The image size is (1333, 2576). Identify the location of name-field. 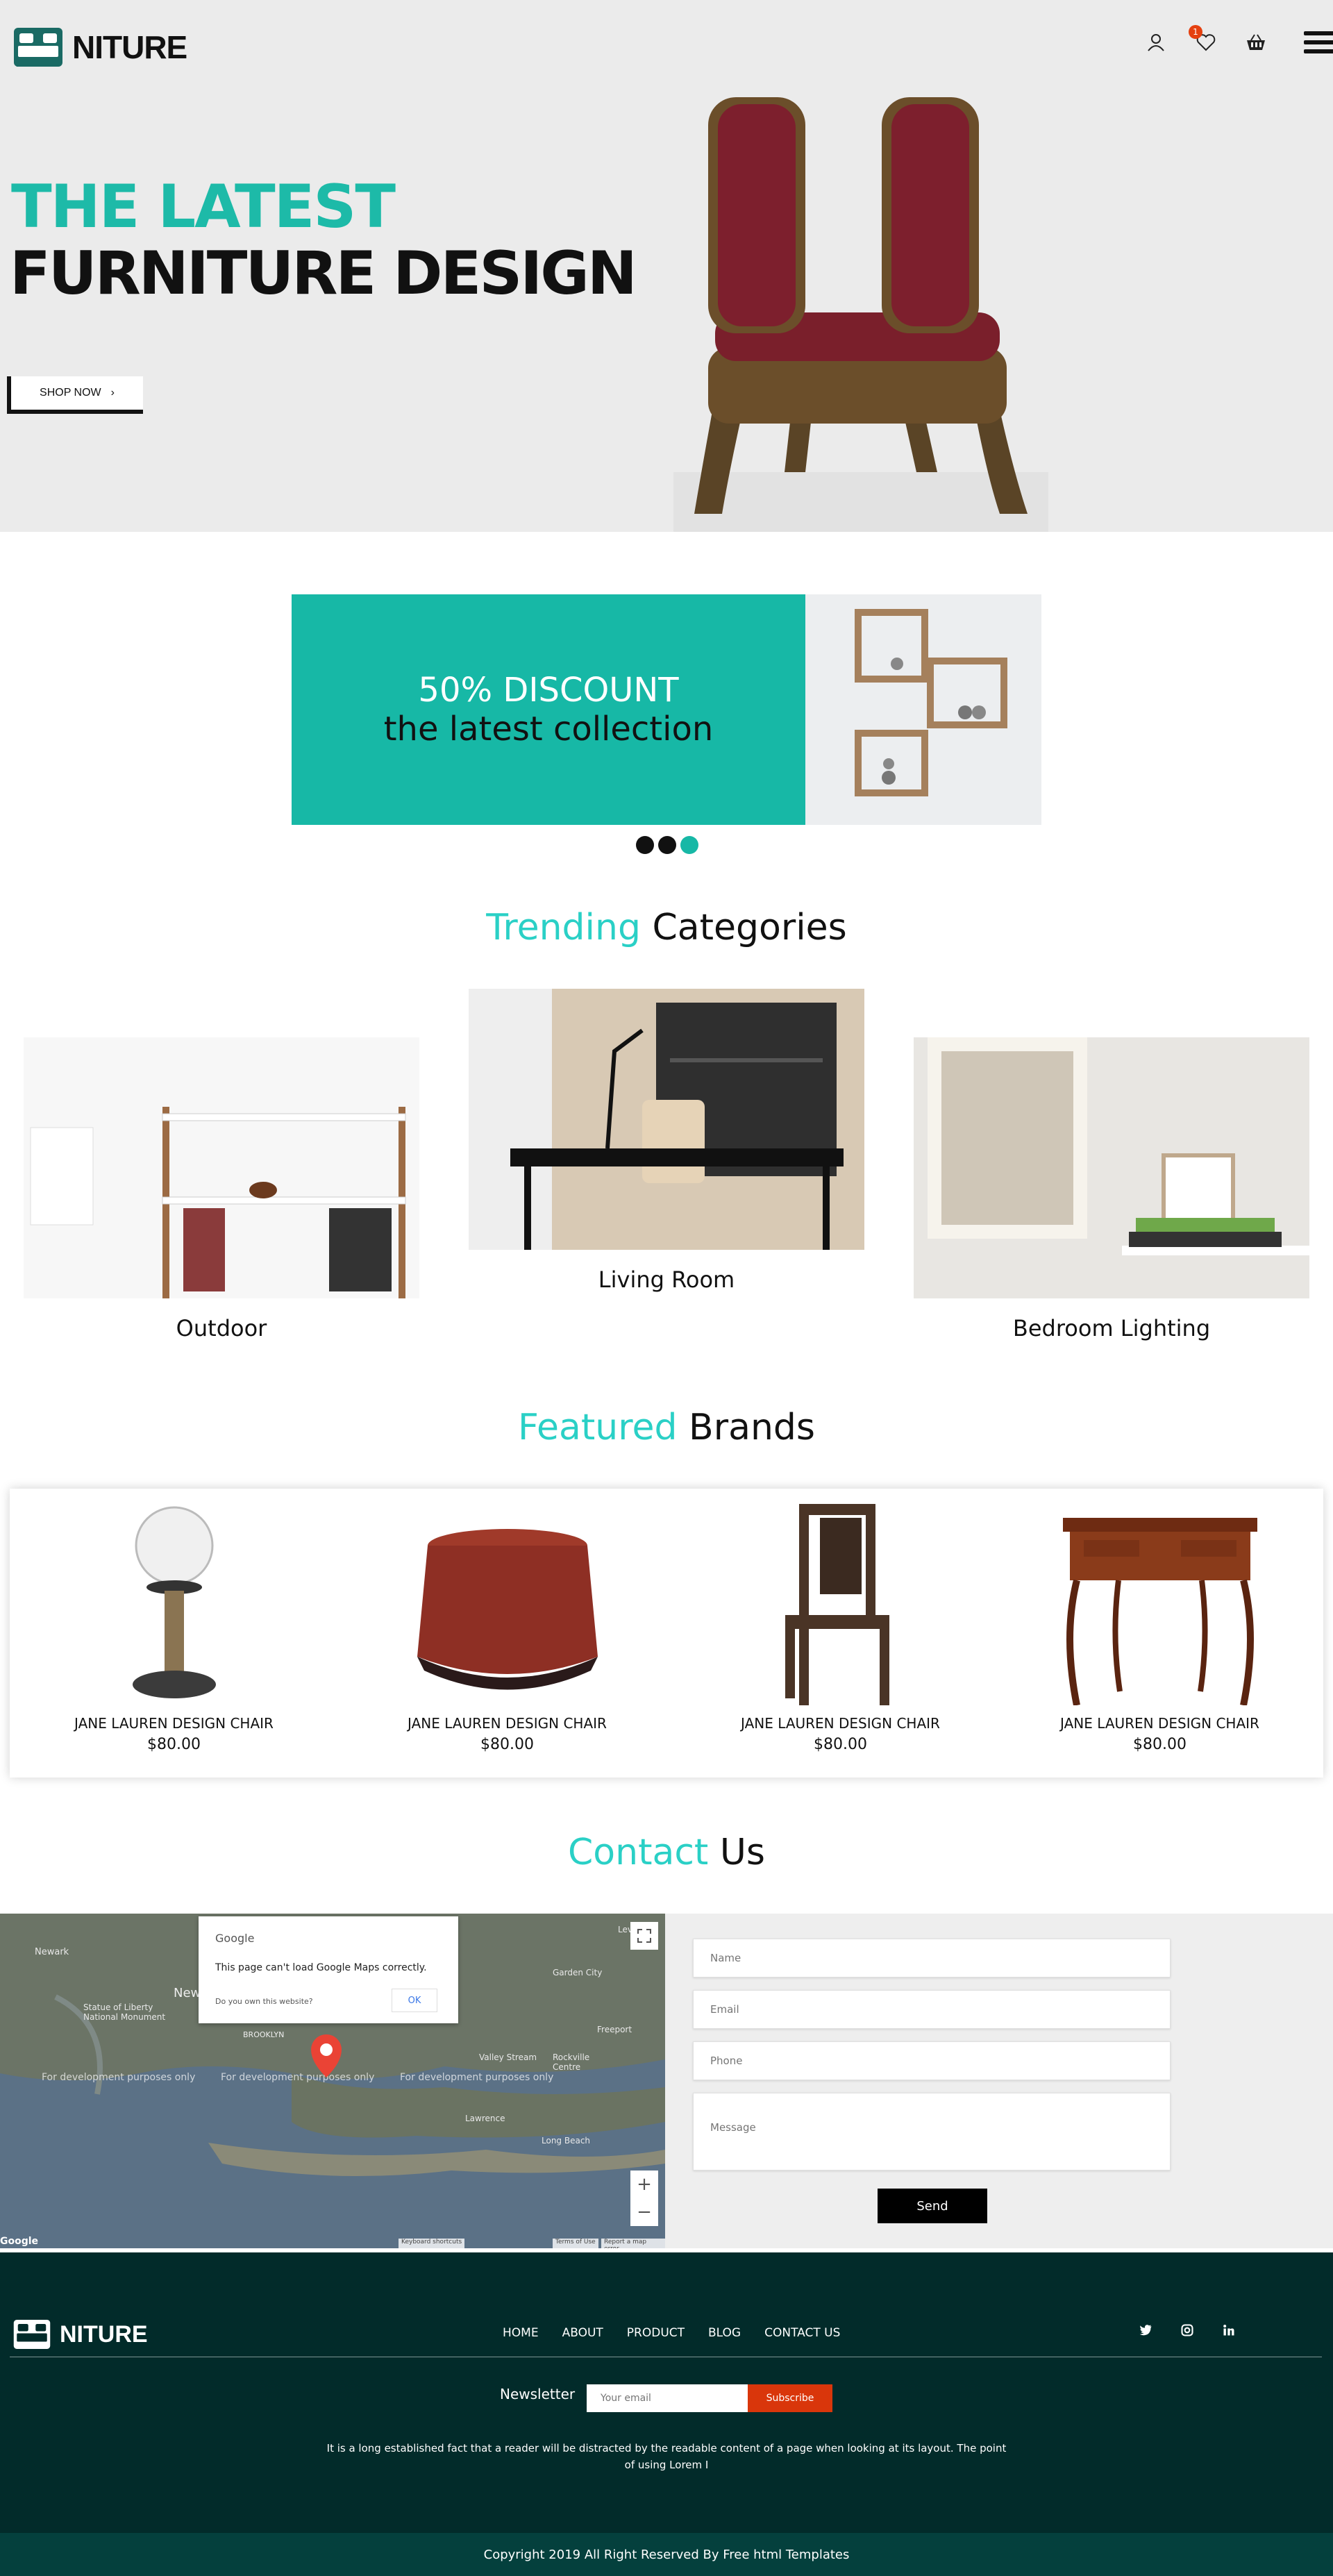
(932, 1958).